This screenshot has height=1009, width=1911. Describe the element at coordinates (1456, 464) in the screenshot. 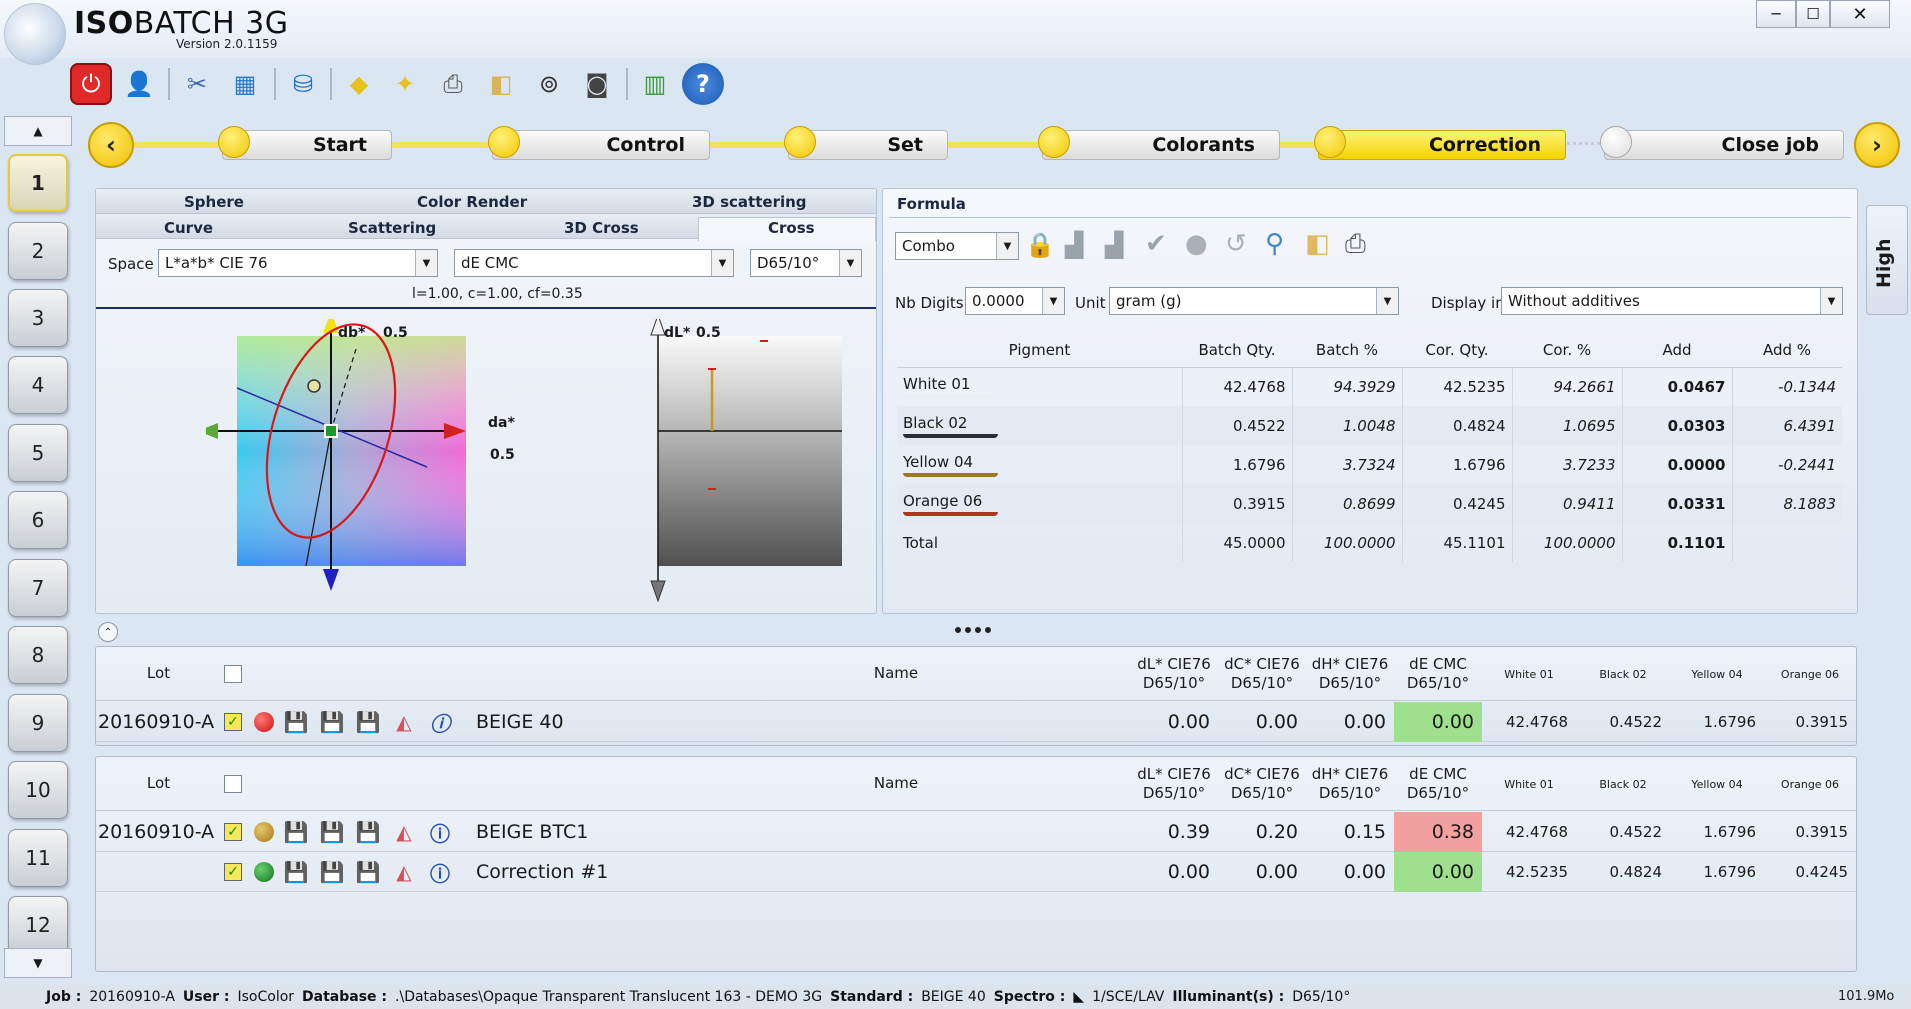

I see `cor-qty: 1.6796` at that location.